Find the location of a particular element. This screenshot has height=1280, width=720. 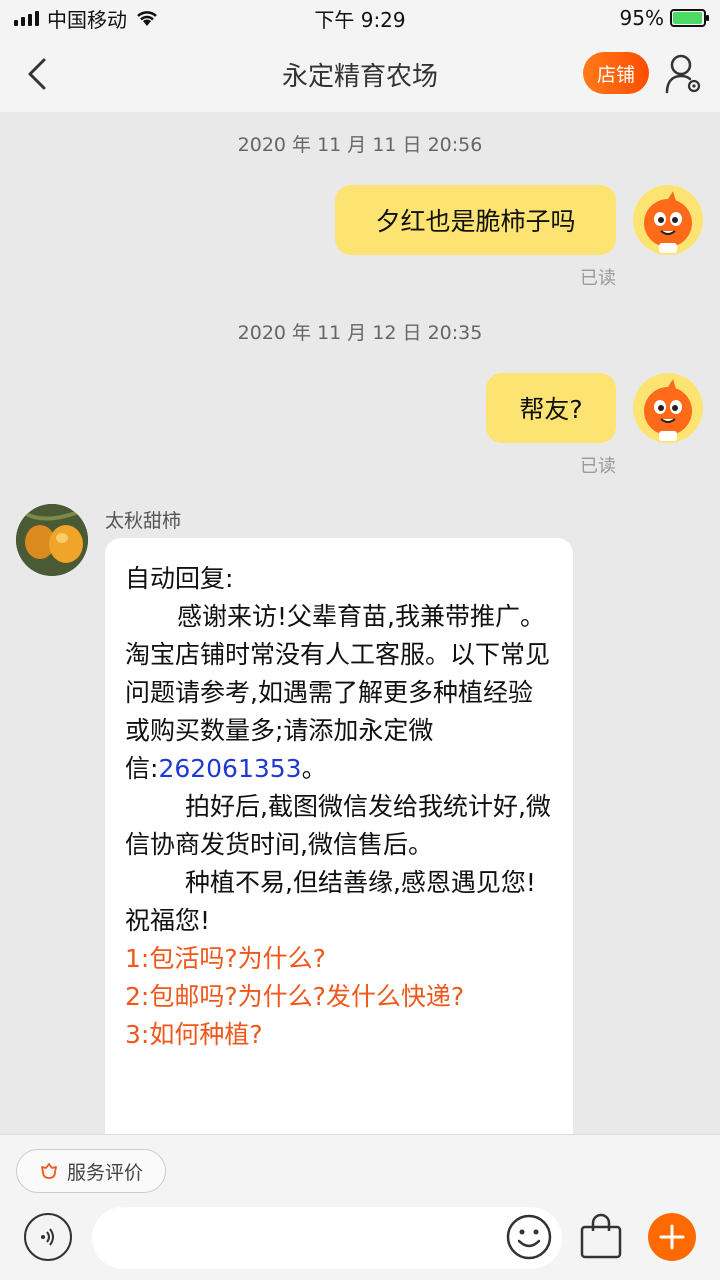

flower-icon is located at coordinates (49, 1171).